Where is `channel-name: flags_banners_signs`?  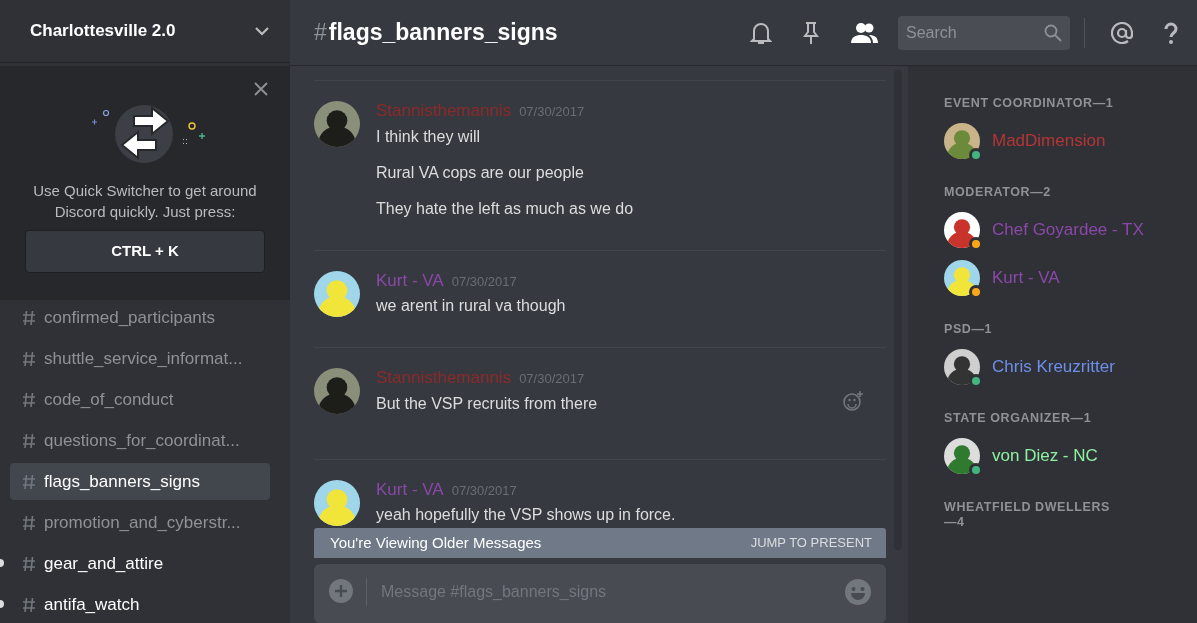
channel-name: flags_banners_signs is located at coordinates (122, 481).